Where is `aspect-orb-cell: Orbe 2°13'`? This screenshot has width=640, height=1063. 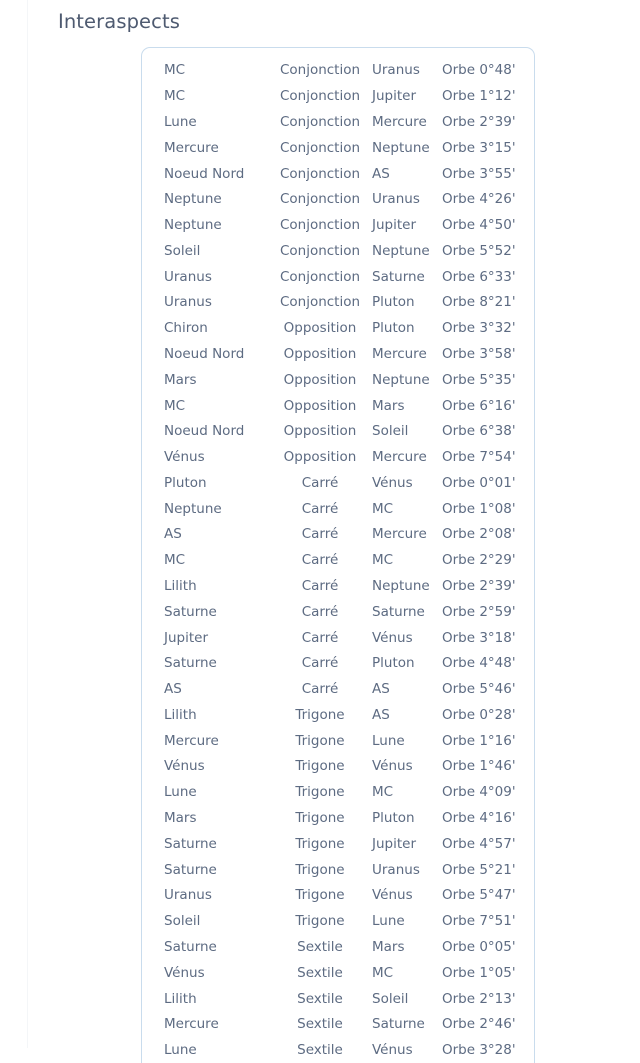
aspect-orb-cell: Orbe 2°13' is located at coordinates (479, 998).